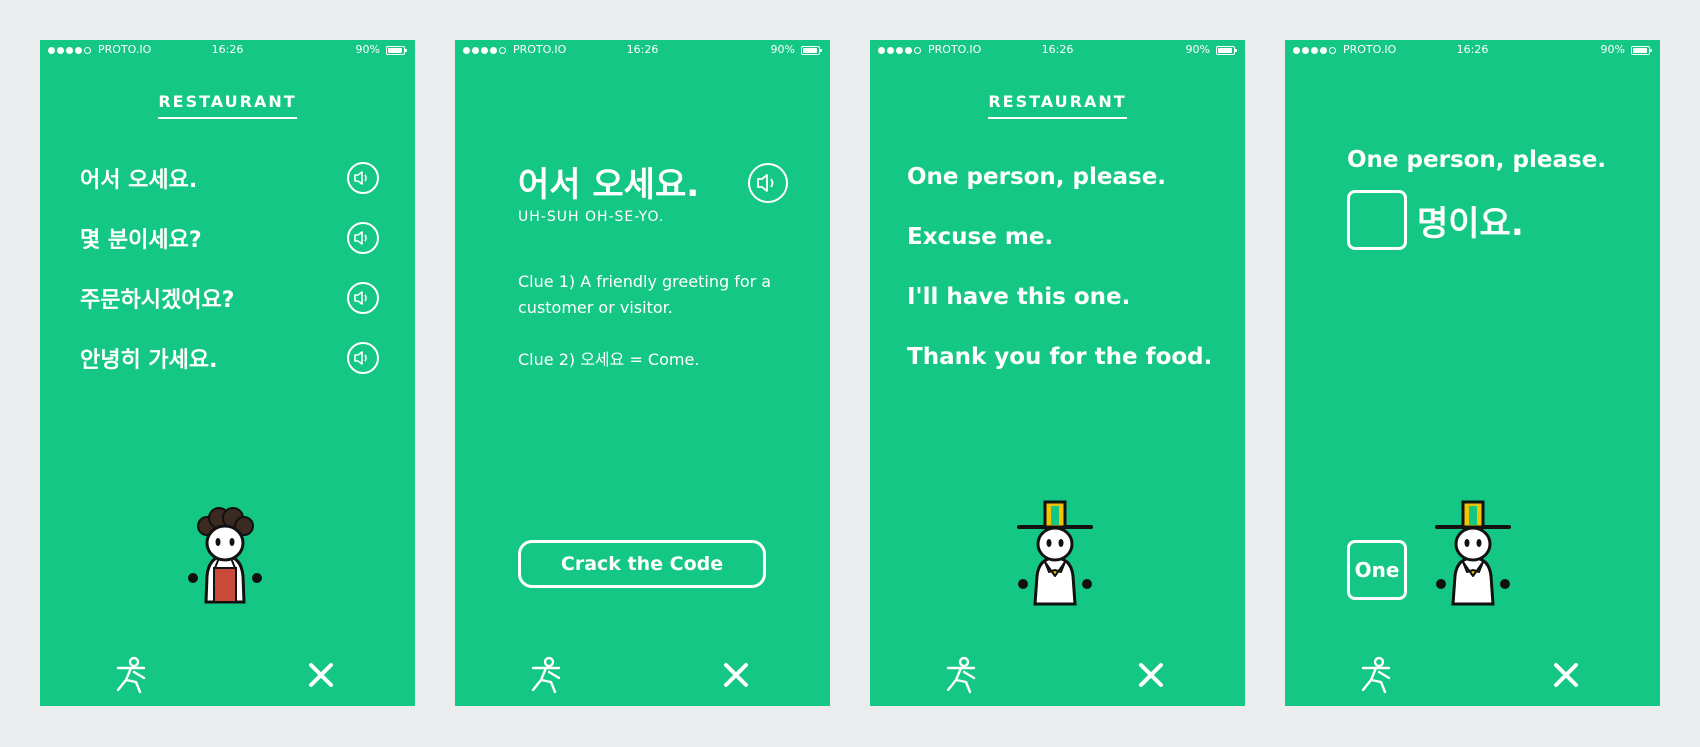  Describe the element at coordinates (139, 180) in the screenshot. I see `phrase-text: 어서 오세요.` at that location.